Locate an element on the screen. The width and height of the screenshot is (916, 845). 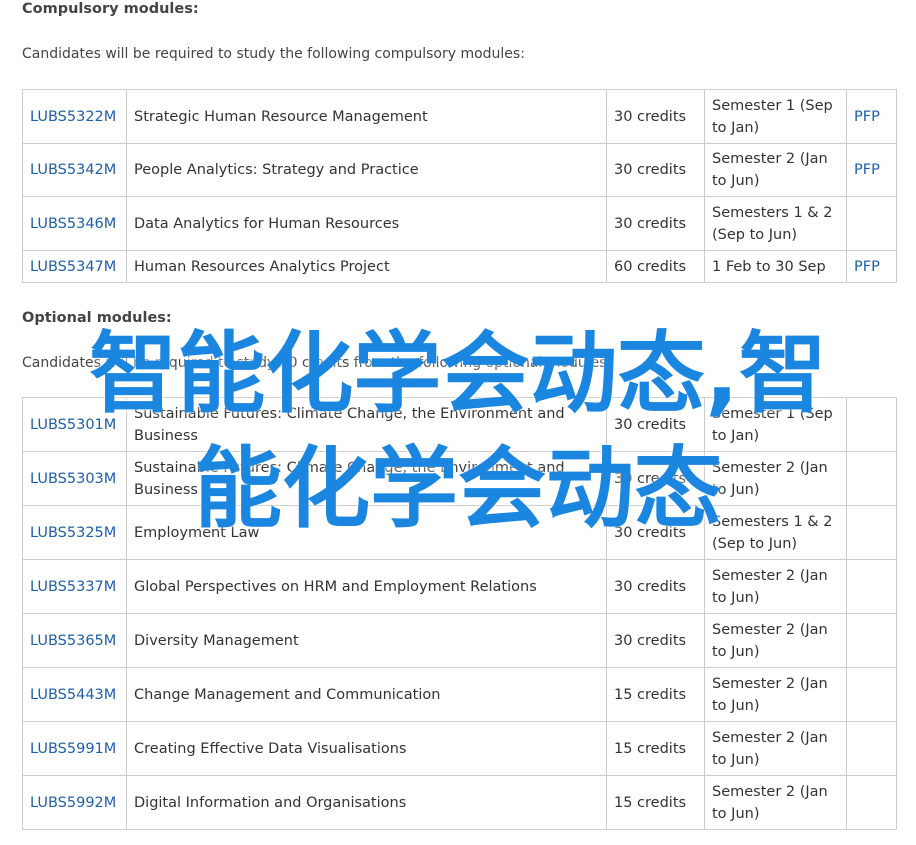
module-title: Digital Information and Organisations is located at coordinates (366, 802).